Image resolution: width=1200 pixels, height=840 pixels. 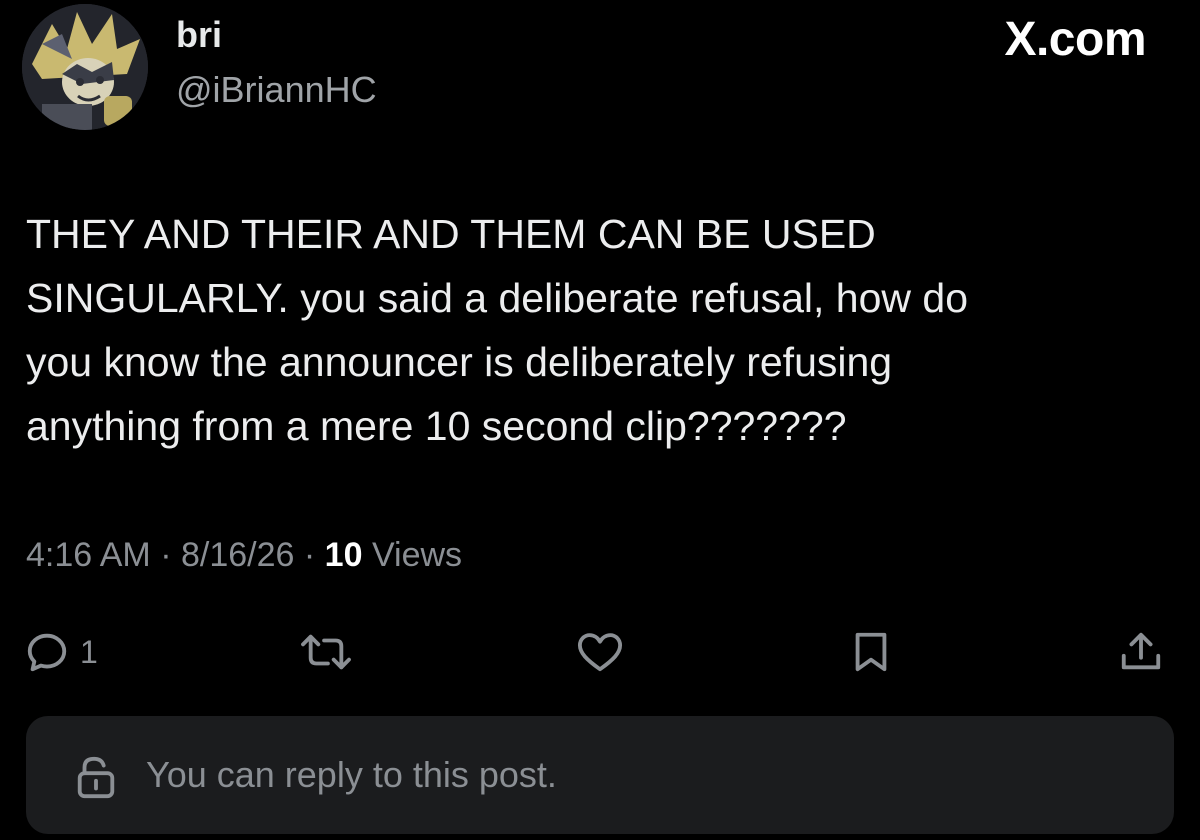 I want to click on reply-icon, so click(x=47, y=652).